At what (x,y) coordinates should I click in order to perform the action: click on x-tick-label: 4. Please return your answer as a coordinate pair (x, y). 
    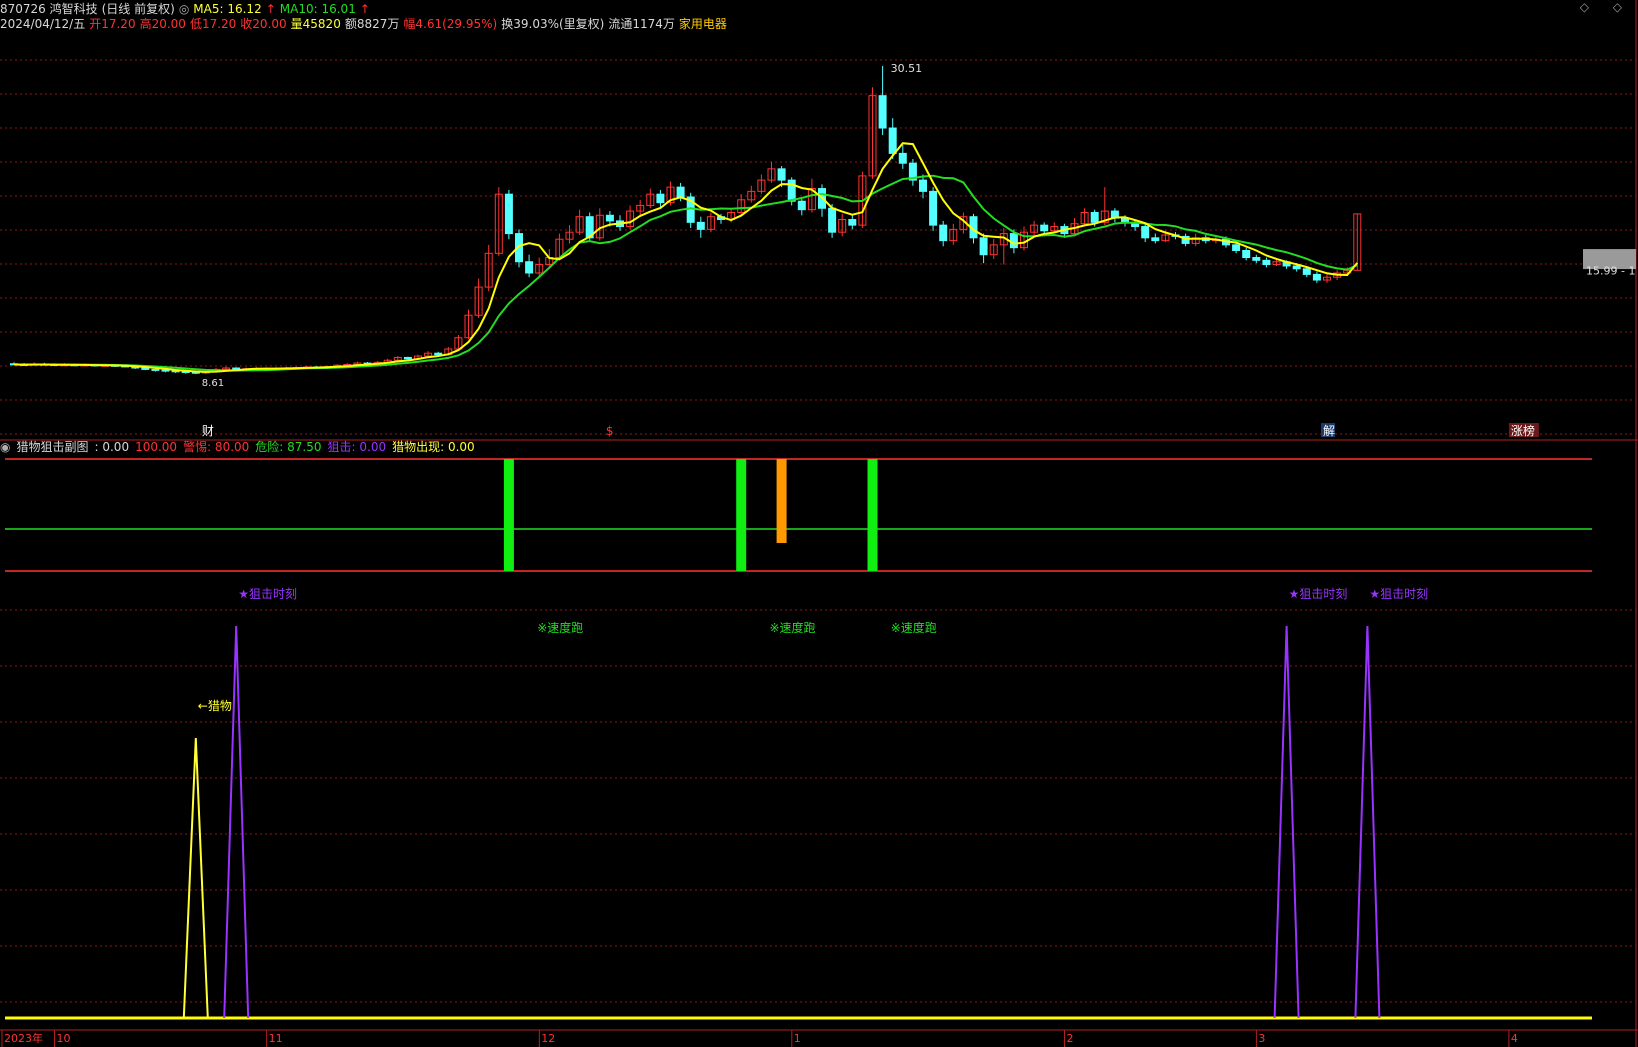
    Looking at the image, I should click on (1514, 1038).